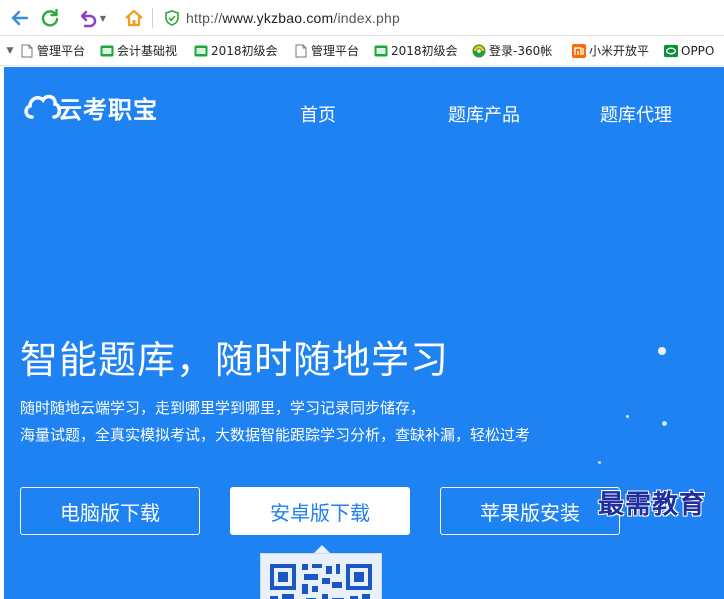 The height and width of the screenshot is (599, 724). I want to click on bookmark-item: OPPO, so click(694, 51).